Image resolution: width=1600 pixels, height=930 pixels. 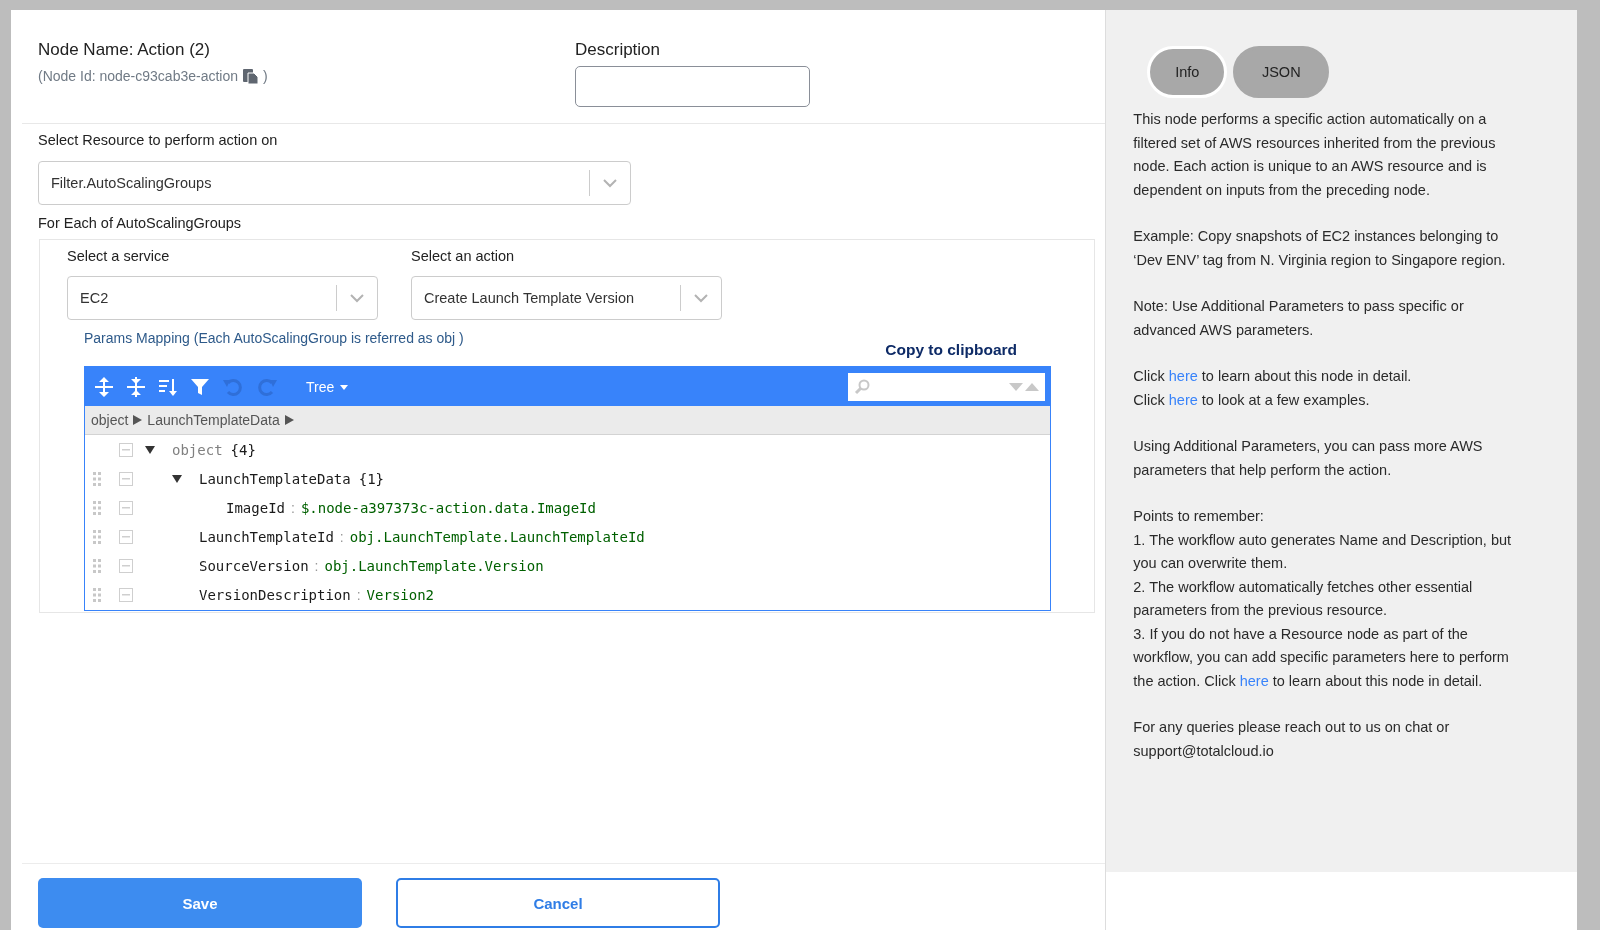 I want to click on breadcrumb-item: LaunchTemplateData, so click(x=213, y=420).